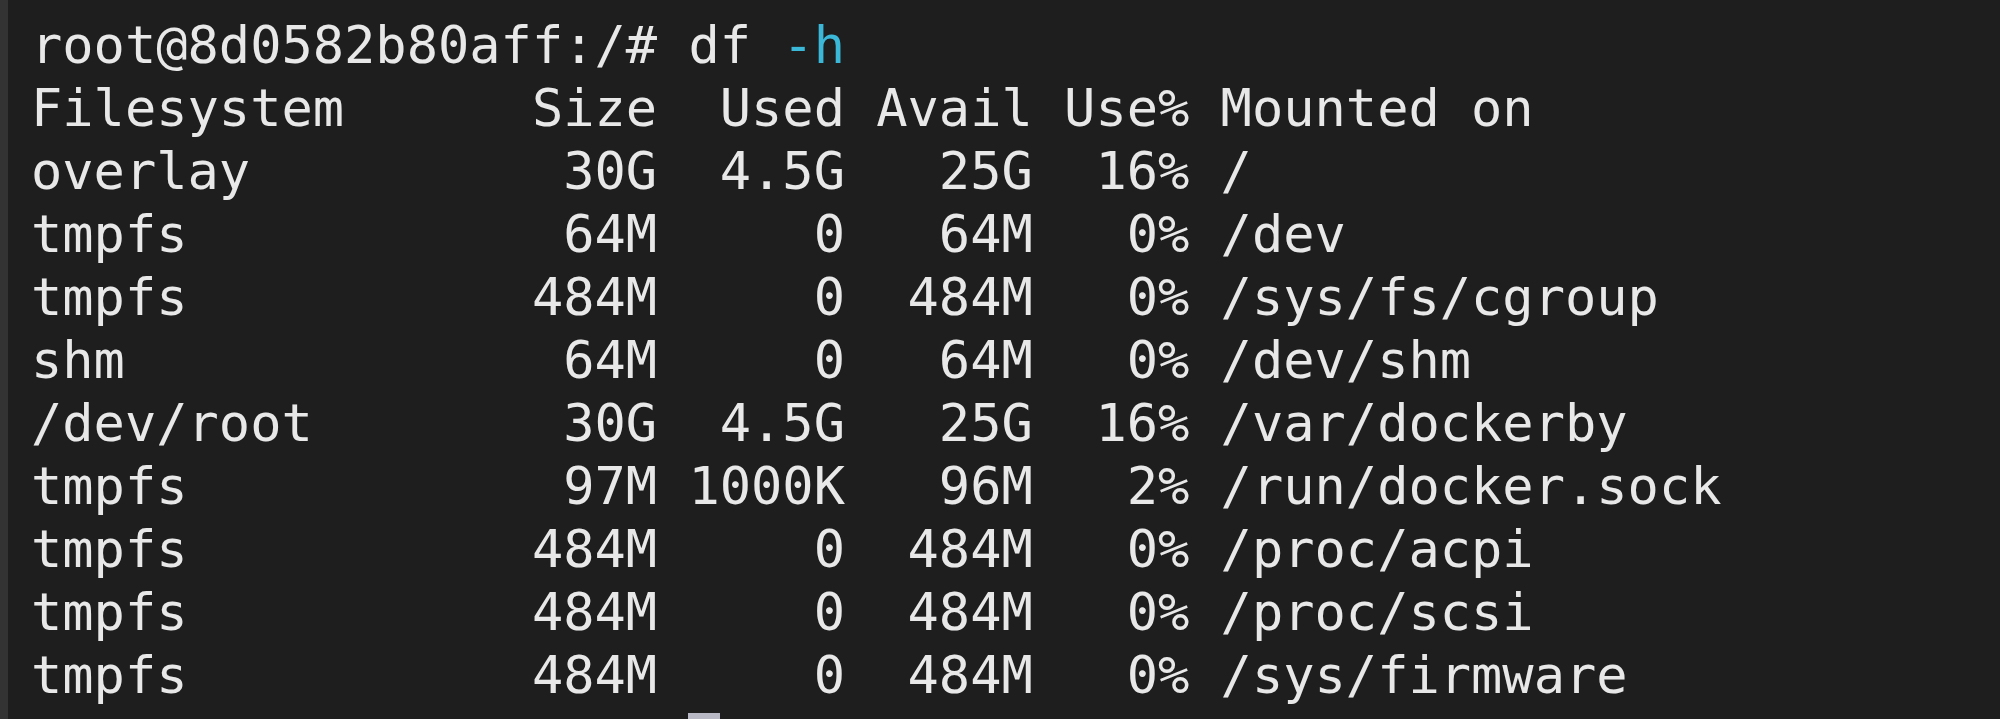 Image resolution: width=2000 pixels, height=719 pixels. What do you see at coordinates (1377, 549) in the screenshot?
I see `table-cell: /proc/acpi` at bounding box center [1377, 549].